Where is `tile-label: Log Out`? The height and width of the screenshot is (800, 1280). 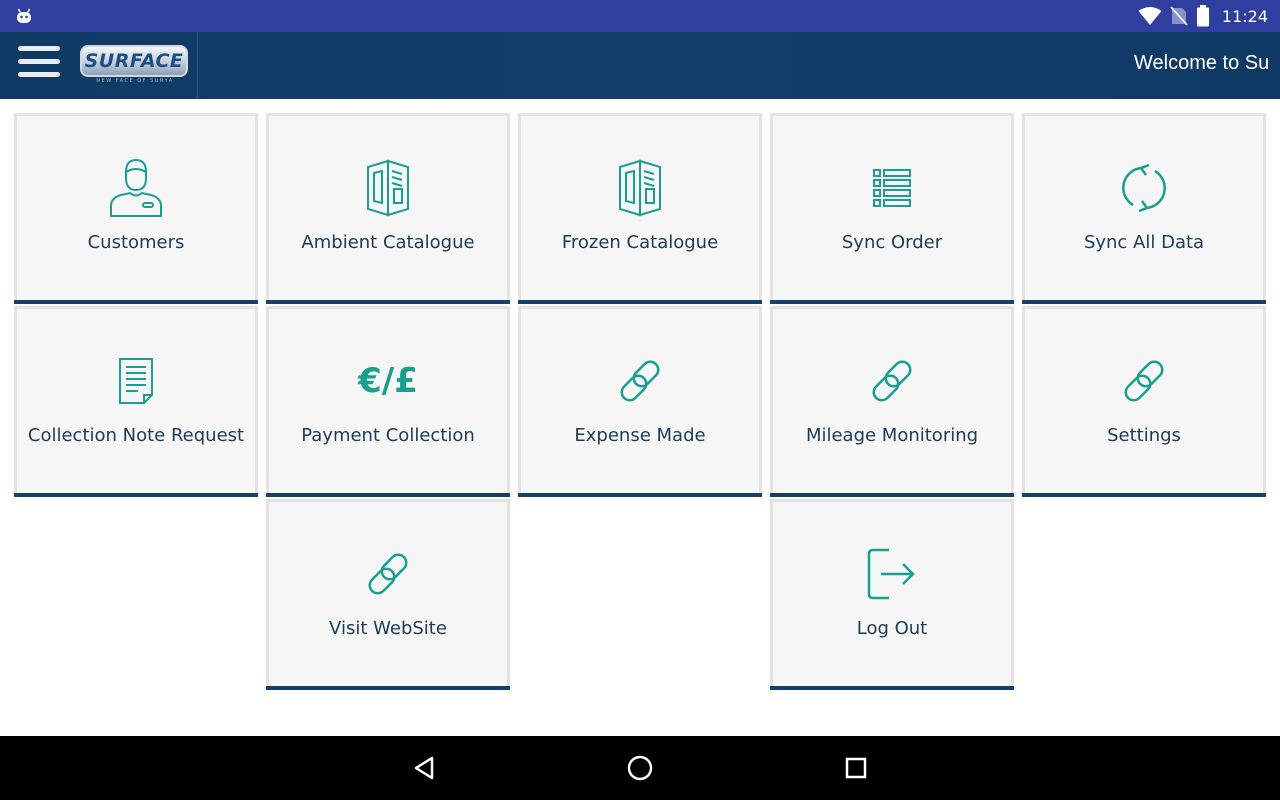
tile-label: Log Out is located at coordinates (892, 628).